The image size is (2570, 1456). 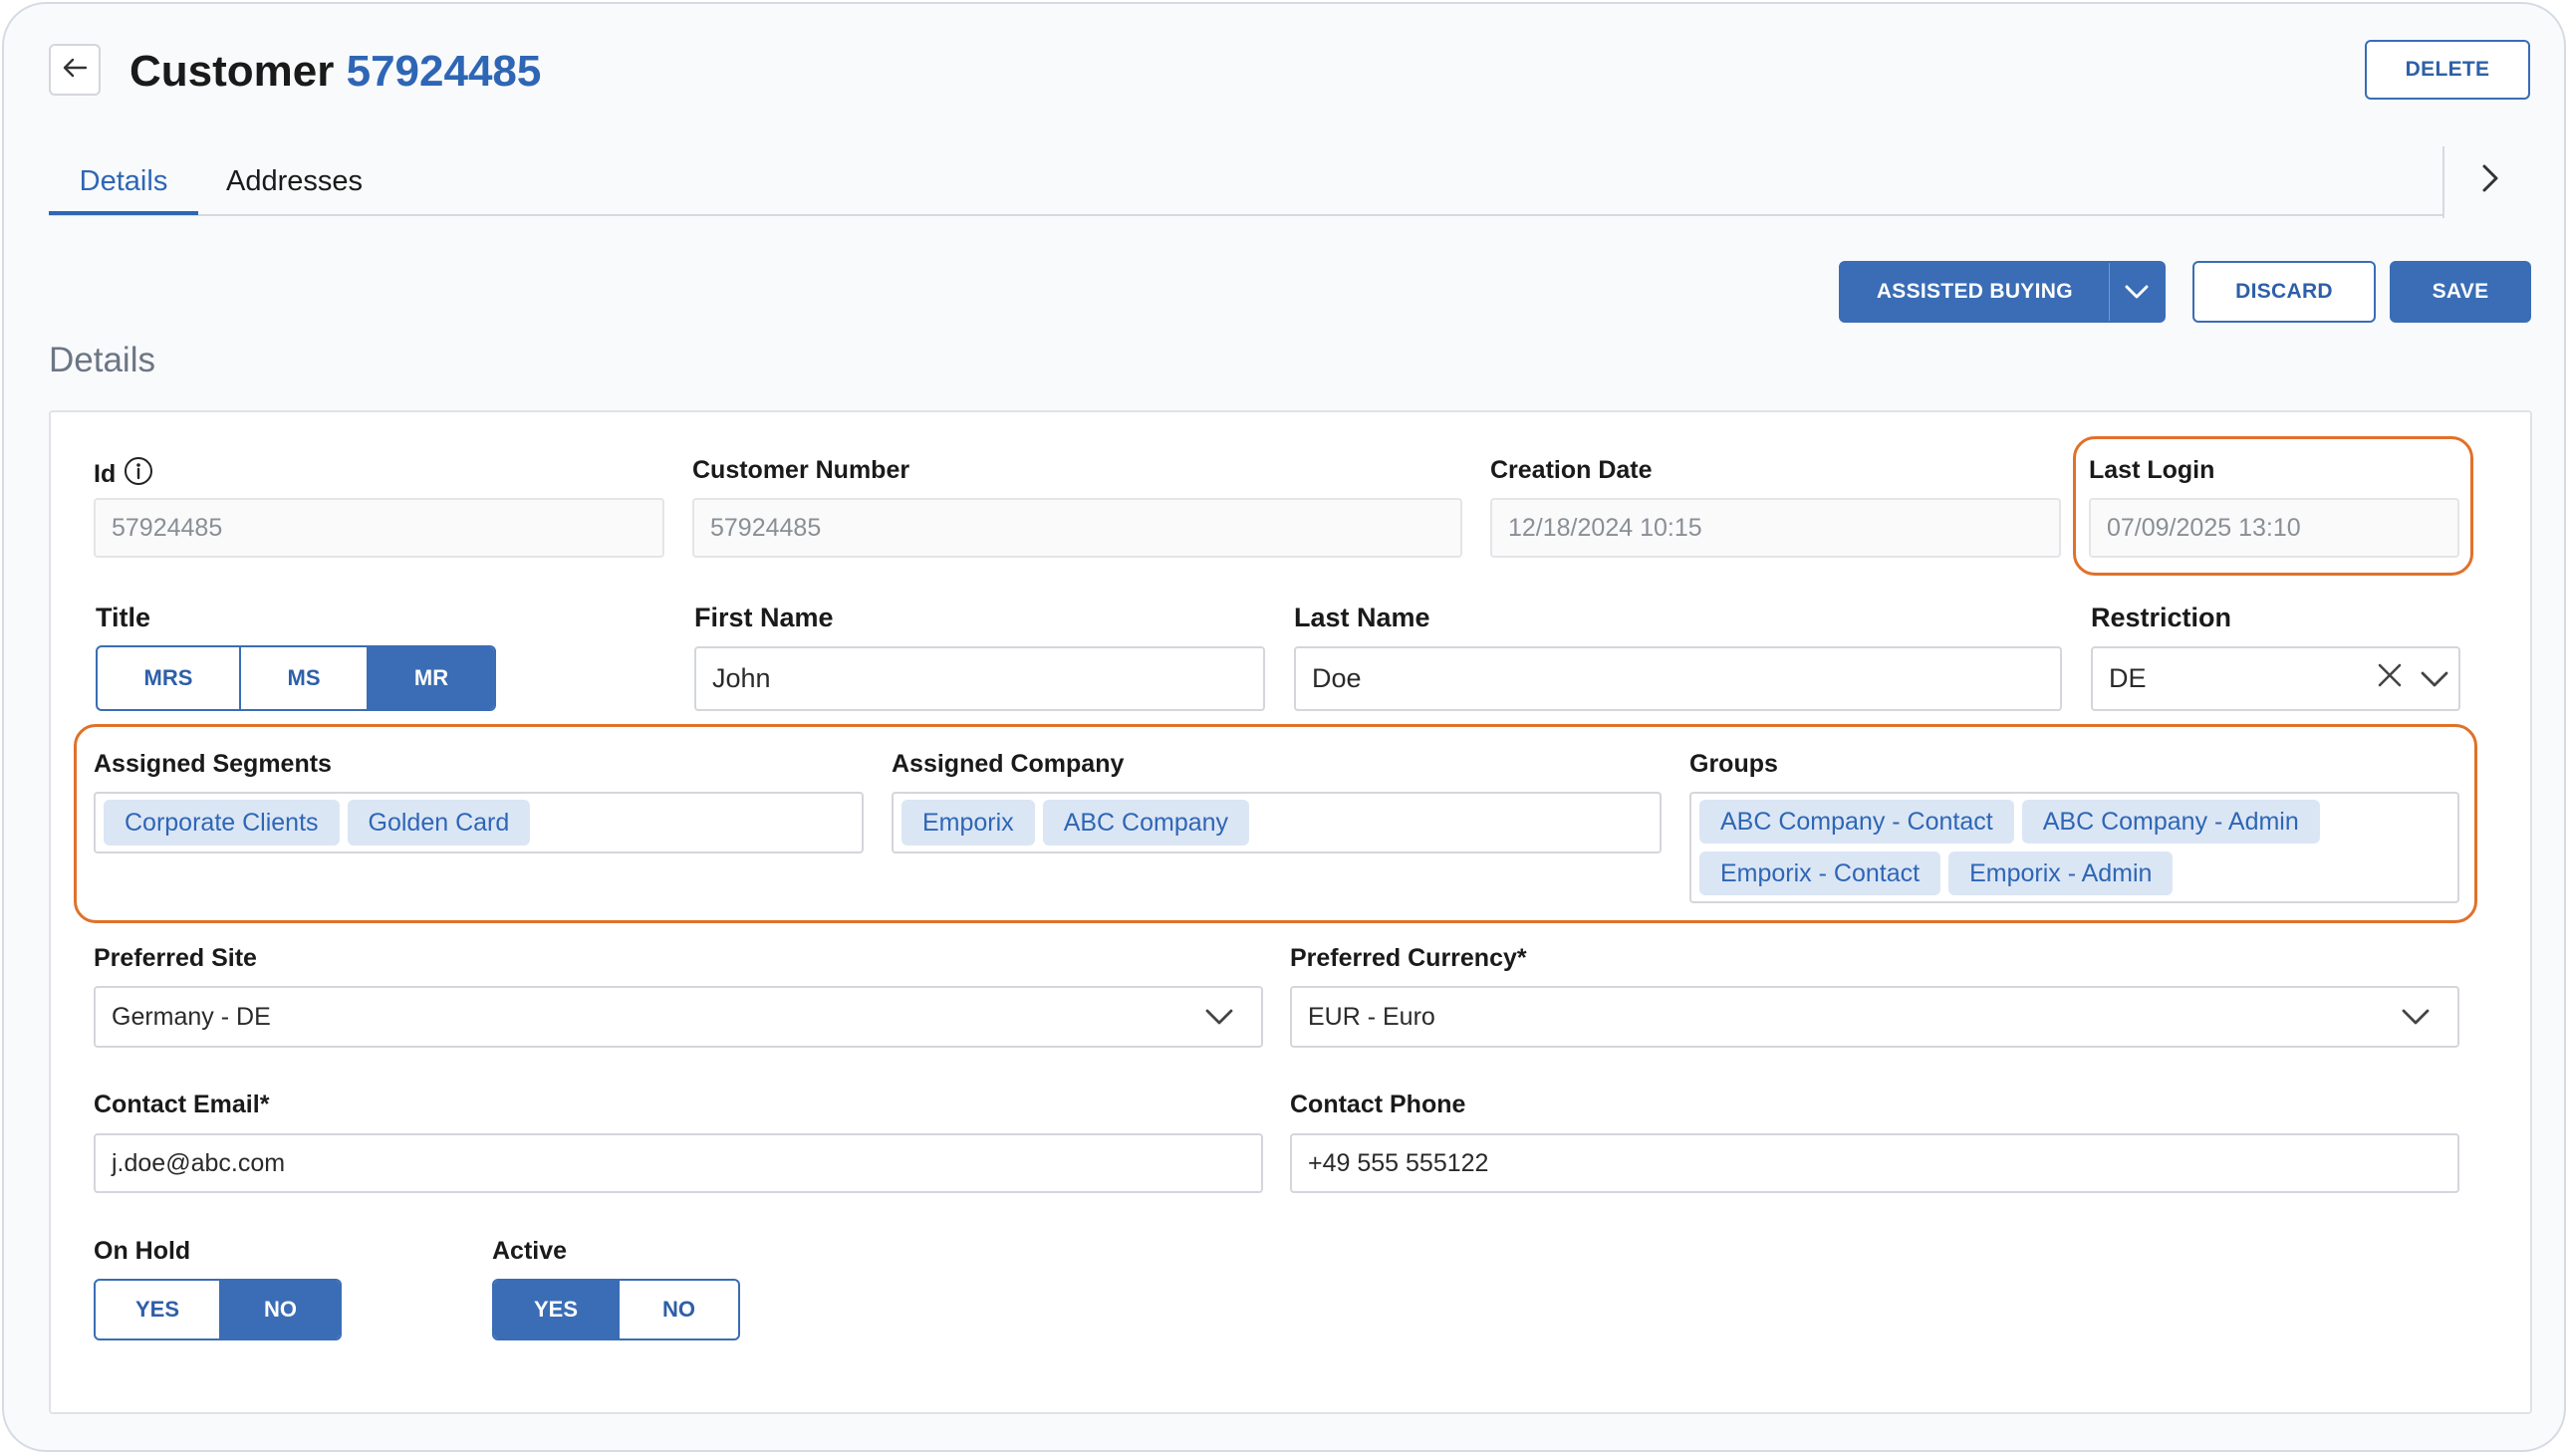 I want to click on preferred-site-value: Germany - DE, so click(x=191, y=1016).